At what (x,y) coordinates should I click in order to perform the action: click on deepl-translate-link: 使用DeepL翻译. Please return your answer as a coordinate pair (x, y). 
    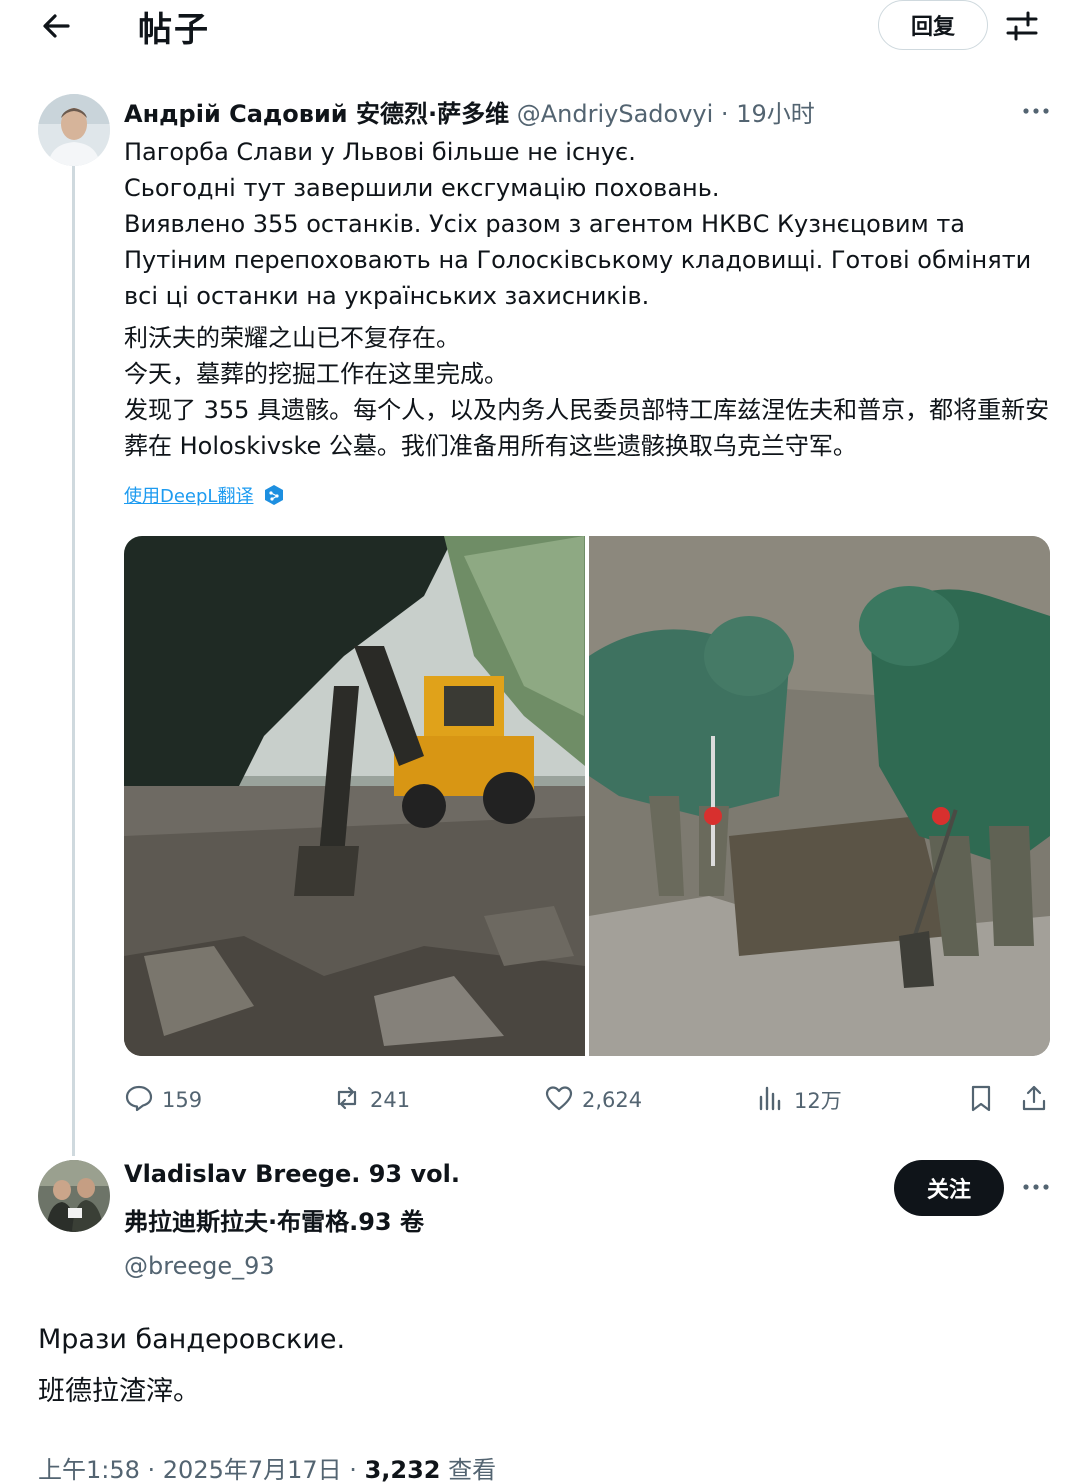
    Looking at the image, I should click on (188, 495).